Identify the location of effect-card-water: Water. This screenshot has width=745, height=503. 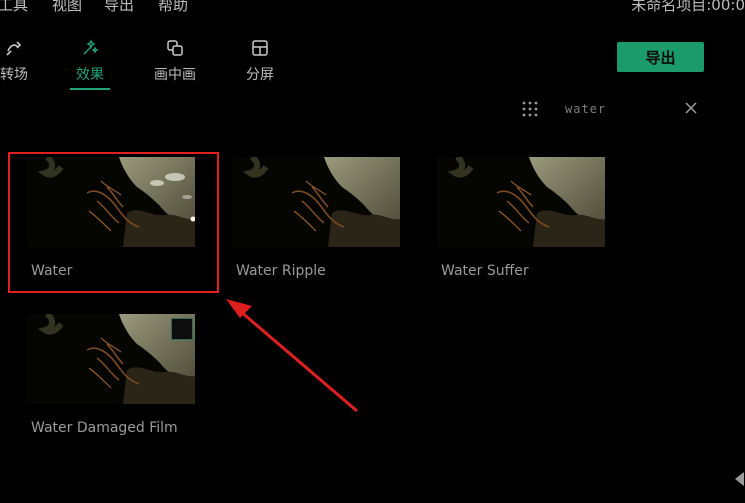
(102, 218).